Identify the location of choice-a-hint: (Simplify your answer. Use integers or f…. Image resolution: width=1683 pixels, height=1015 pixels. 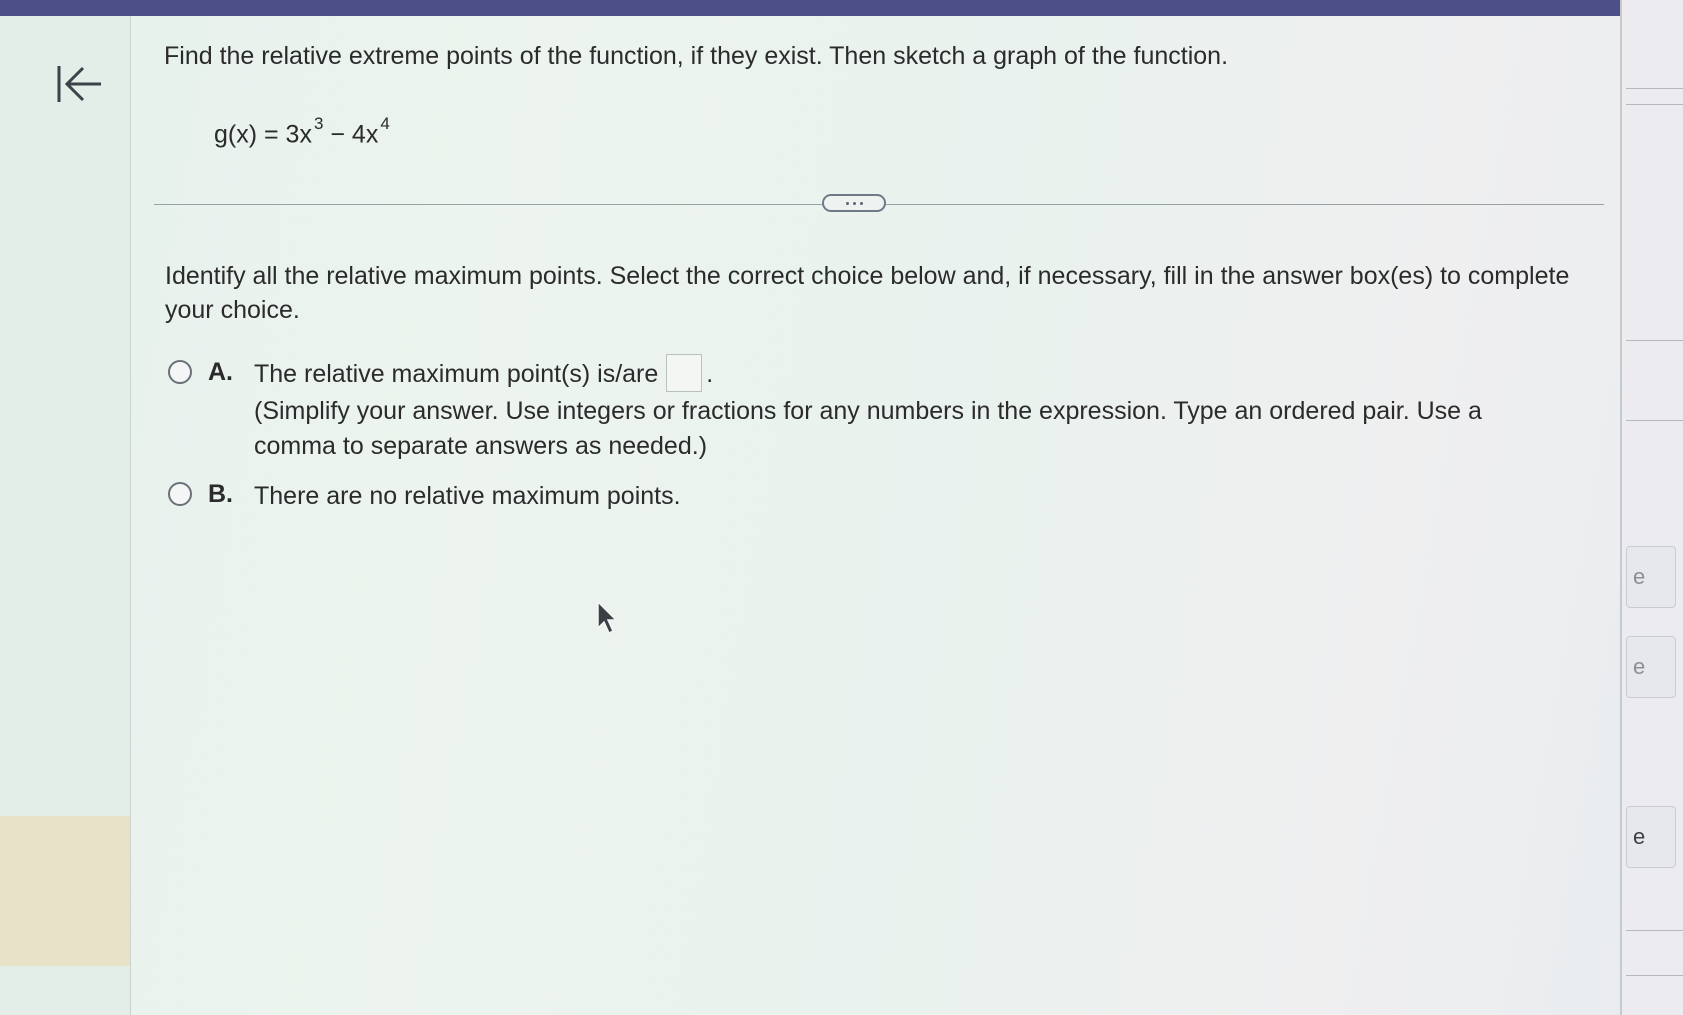
(868, 429).